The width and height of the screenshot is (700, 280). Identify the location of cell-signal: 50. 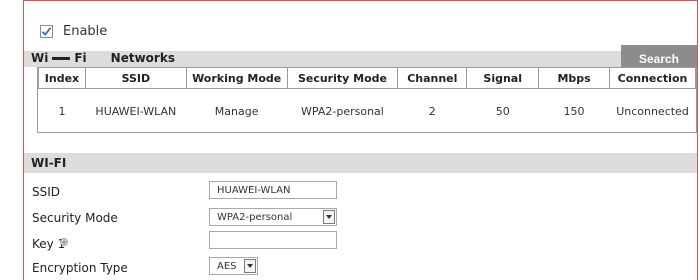
(502, 111).